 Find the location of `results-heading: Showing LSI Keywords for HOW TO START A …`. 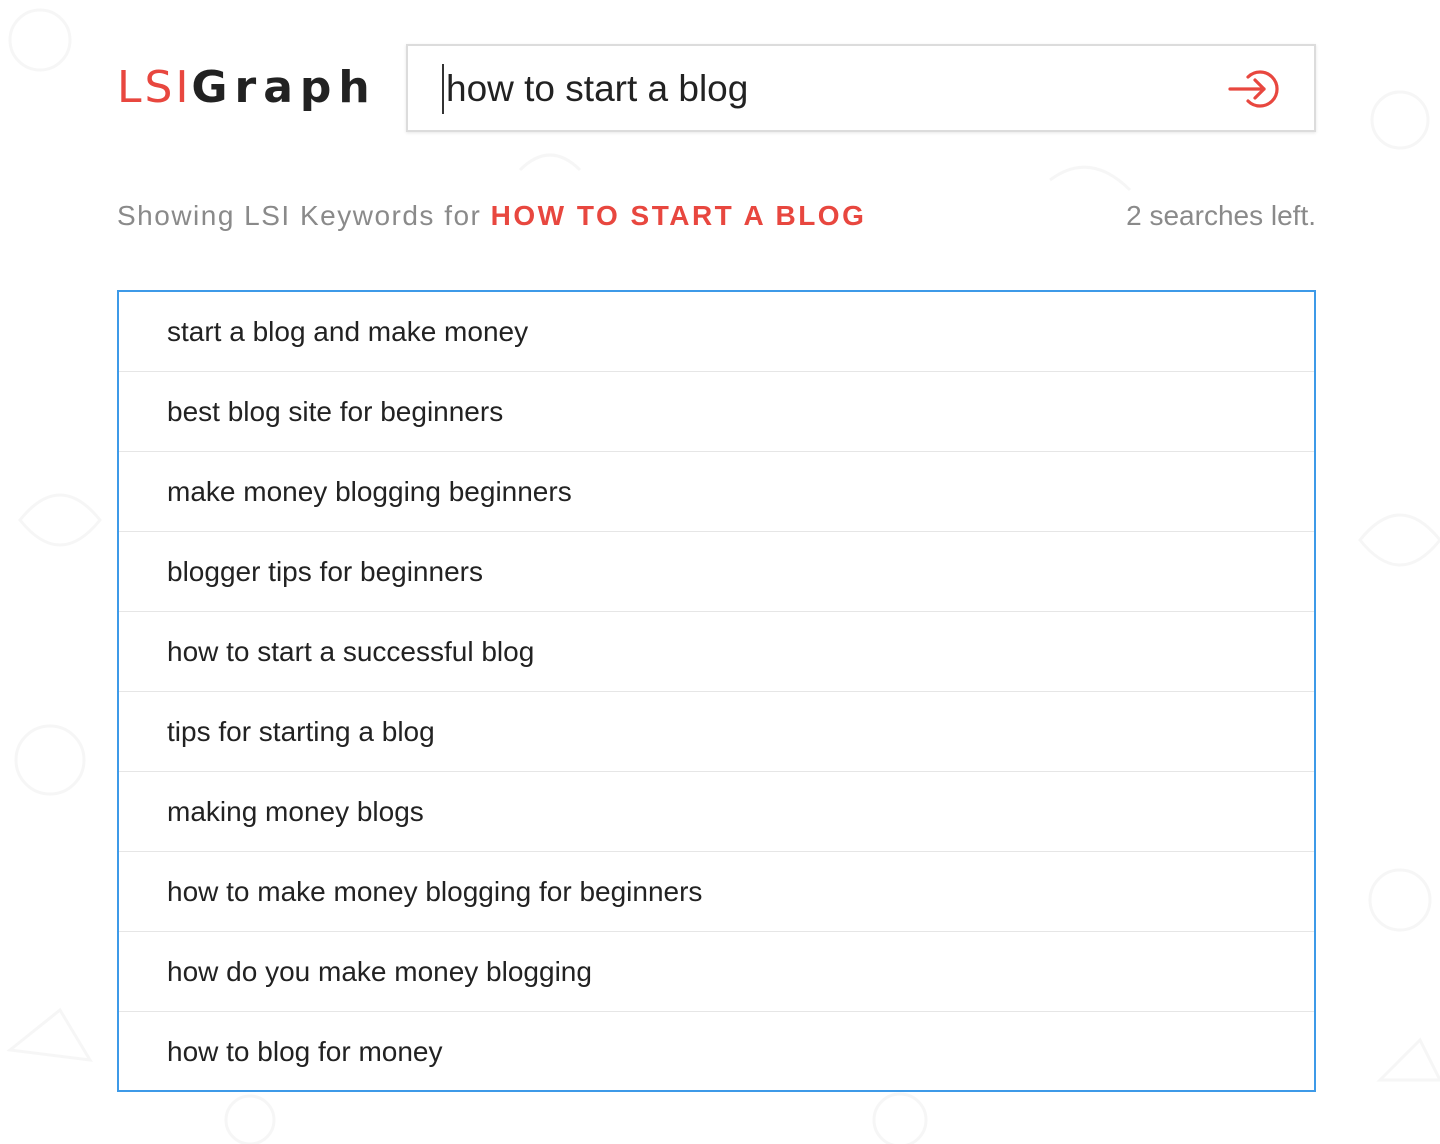

results-heading: Showing LSI Keywords for HOW TO START A … is located at coordinates (491, 216).